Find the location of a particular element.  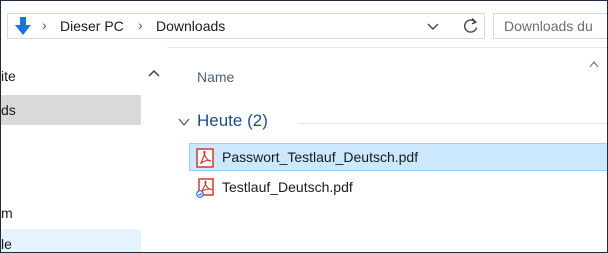

file-row: Testlauf_Deutsch.pdf is located at coordinates (398, 187).